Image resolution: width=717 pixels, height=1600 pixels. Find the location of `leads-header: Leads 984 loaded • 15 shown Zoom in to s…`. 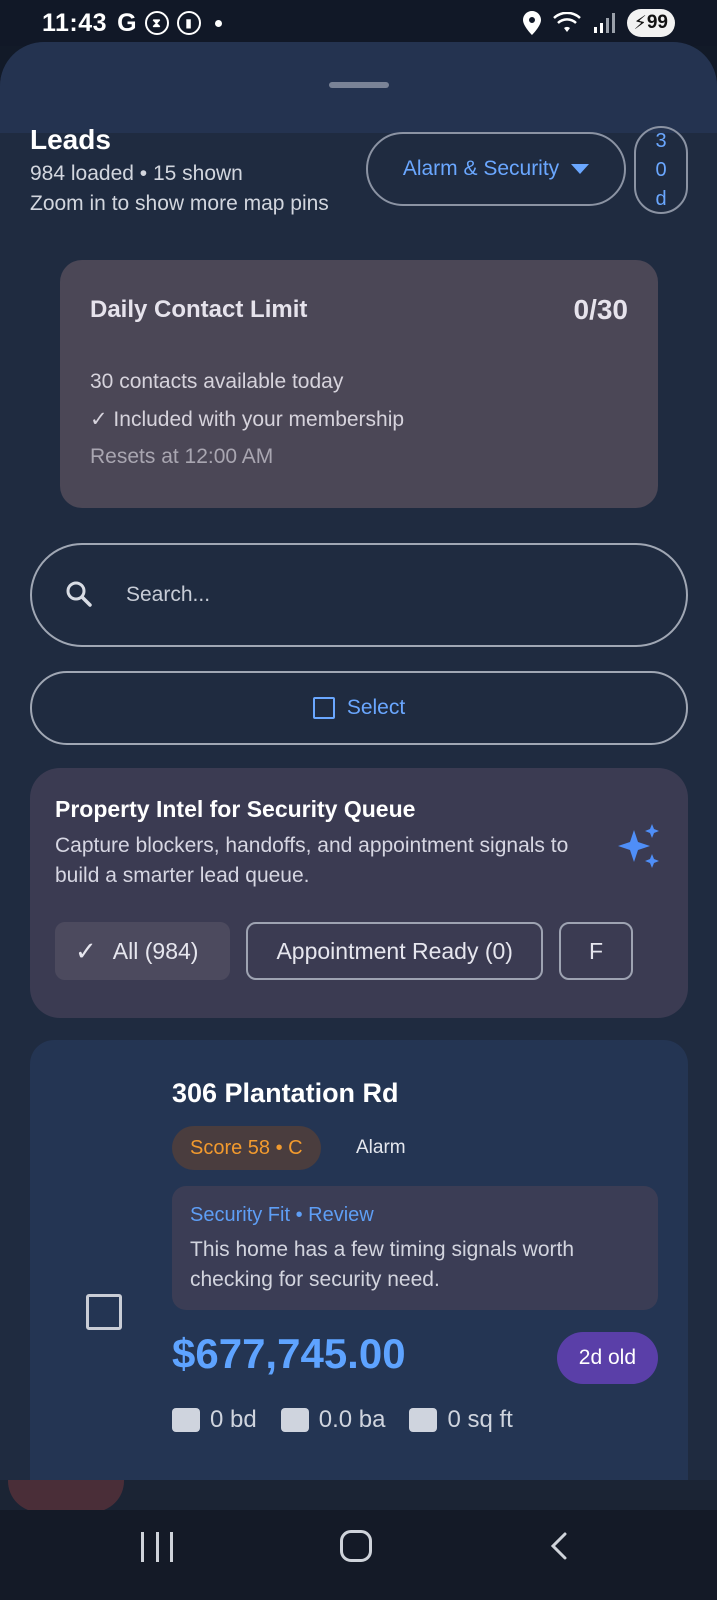

leads-header: Leads 984 loaded • 15 shown Zoom in to s… is located at coordinates (360, 174).